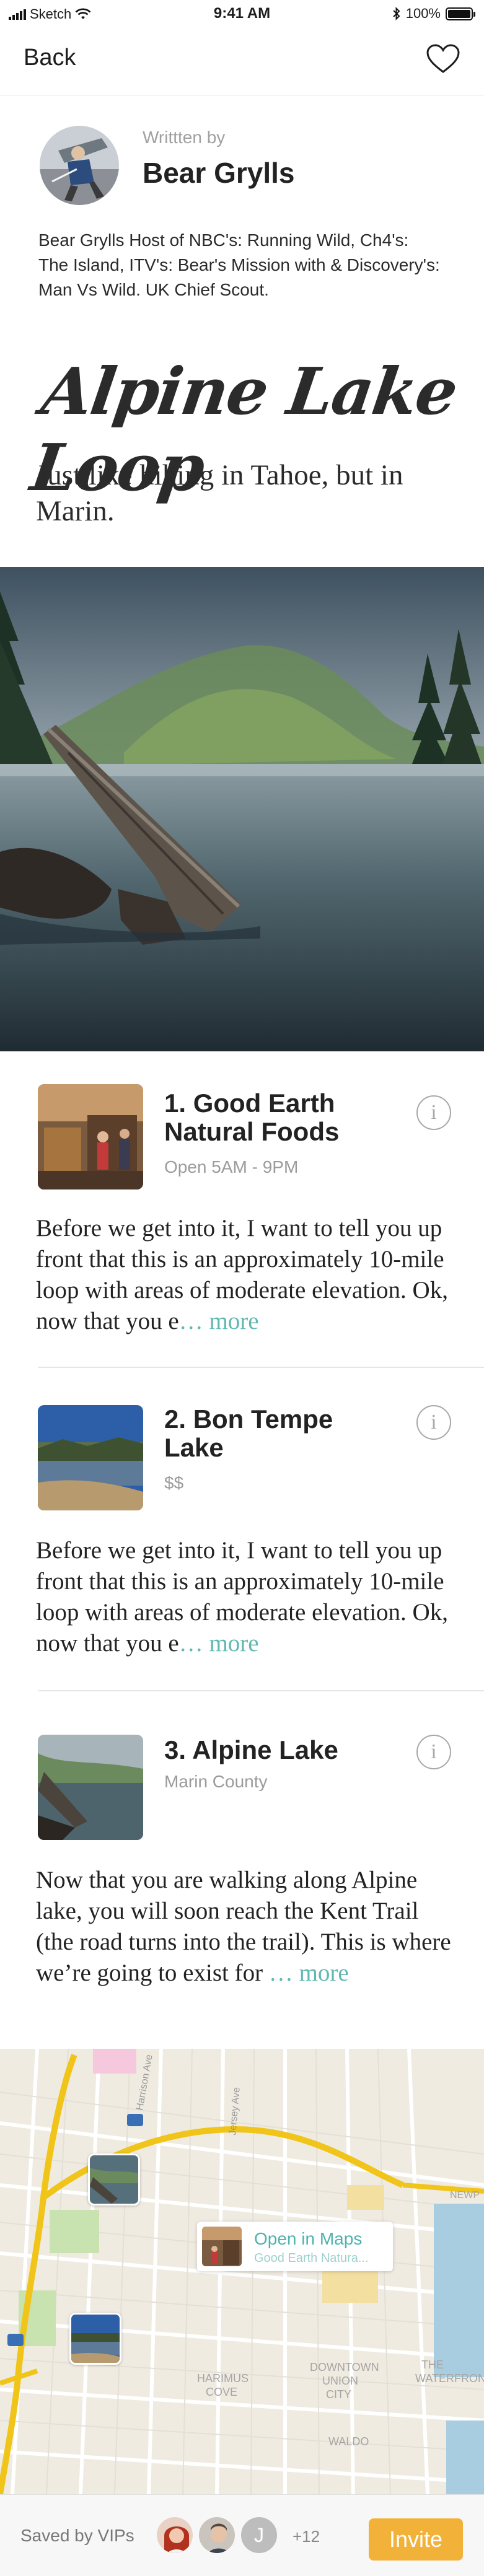 This screenshot has height=2576, width=484. What do you see at coordinates (275, 1750) in the screenshot?
I see `place-name: 3. Alpine Lake` at bounding box center [275, 1750].